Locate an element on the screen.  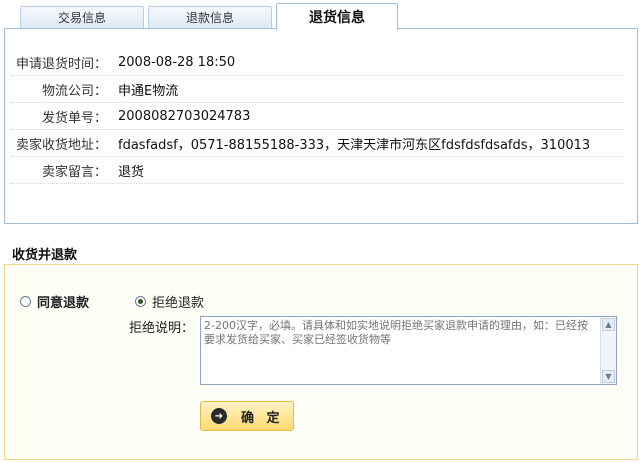
confirm-button: ➔ 确 定 is located at coordinates (247, 416).